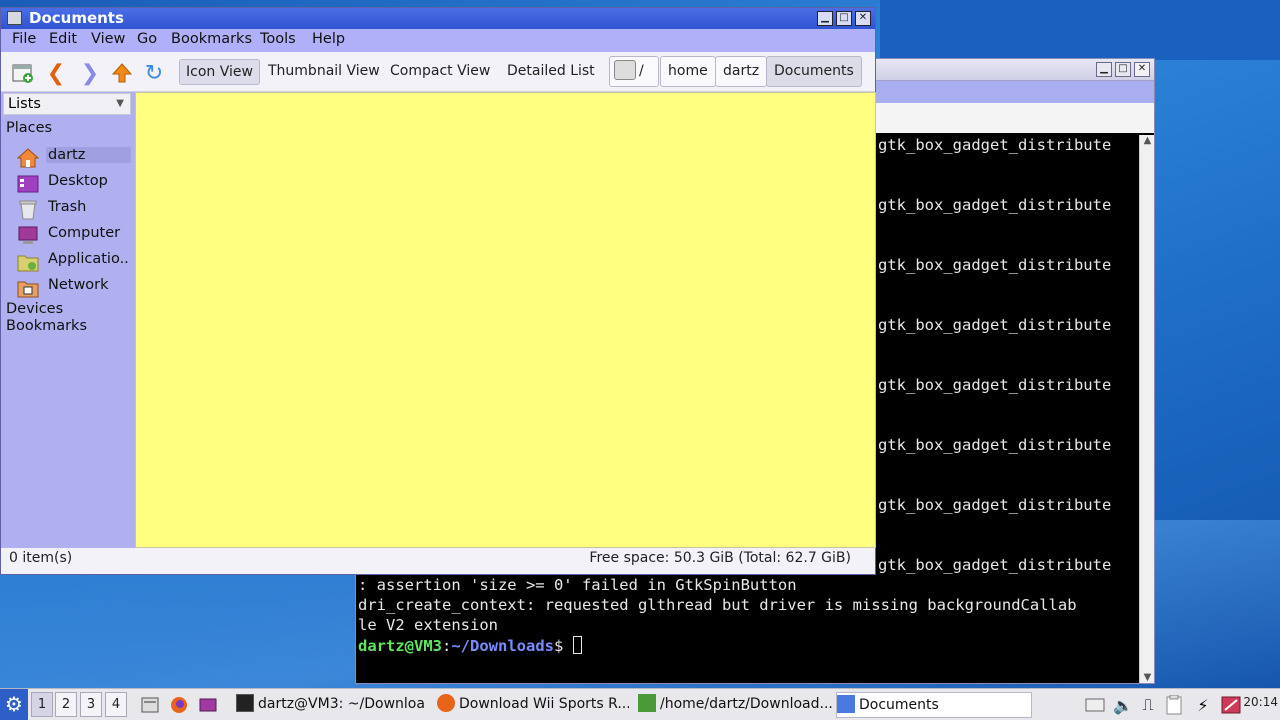 Image resolution: width=1280 pixels, height=720 pixels. I want to click on desktop-icon, so click(28, 184).